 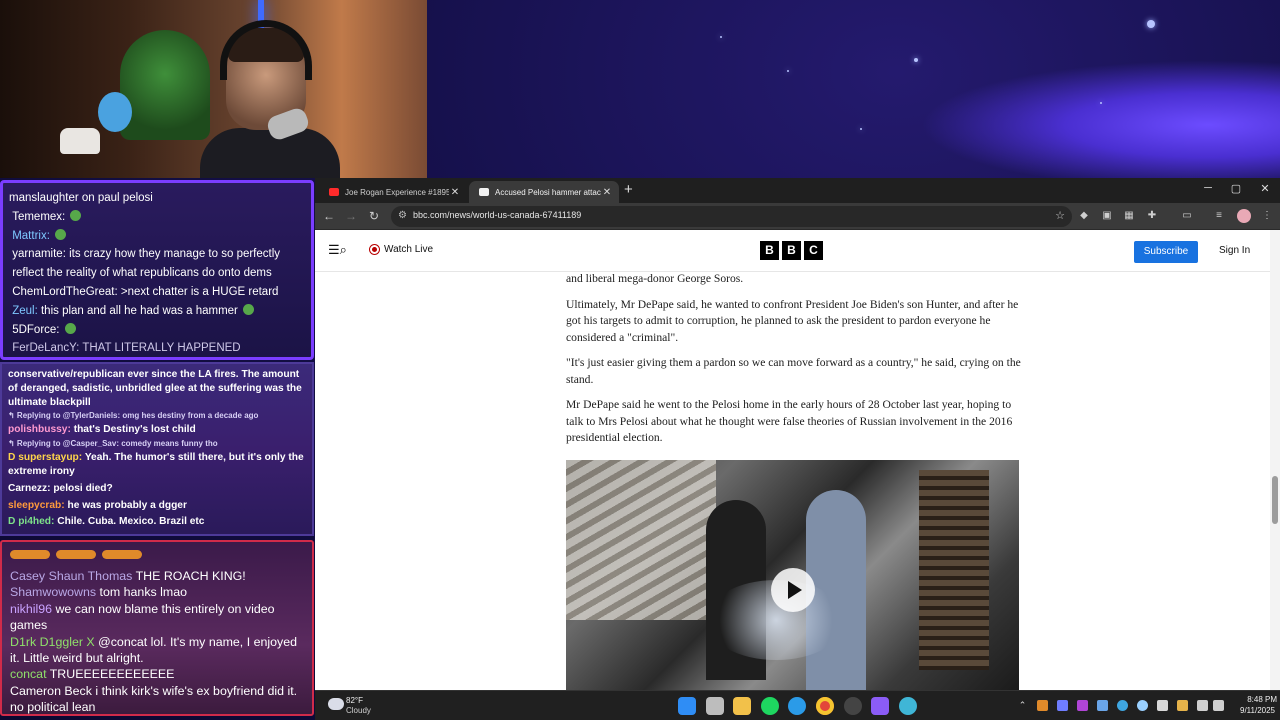 What do you see at coordinates (29, 488) in the screenshot?
I see `chat-username: Carnezz:` at bounding box center [29, 488].